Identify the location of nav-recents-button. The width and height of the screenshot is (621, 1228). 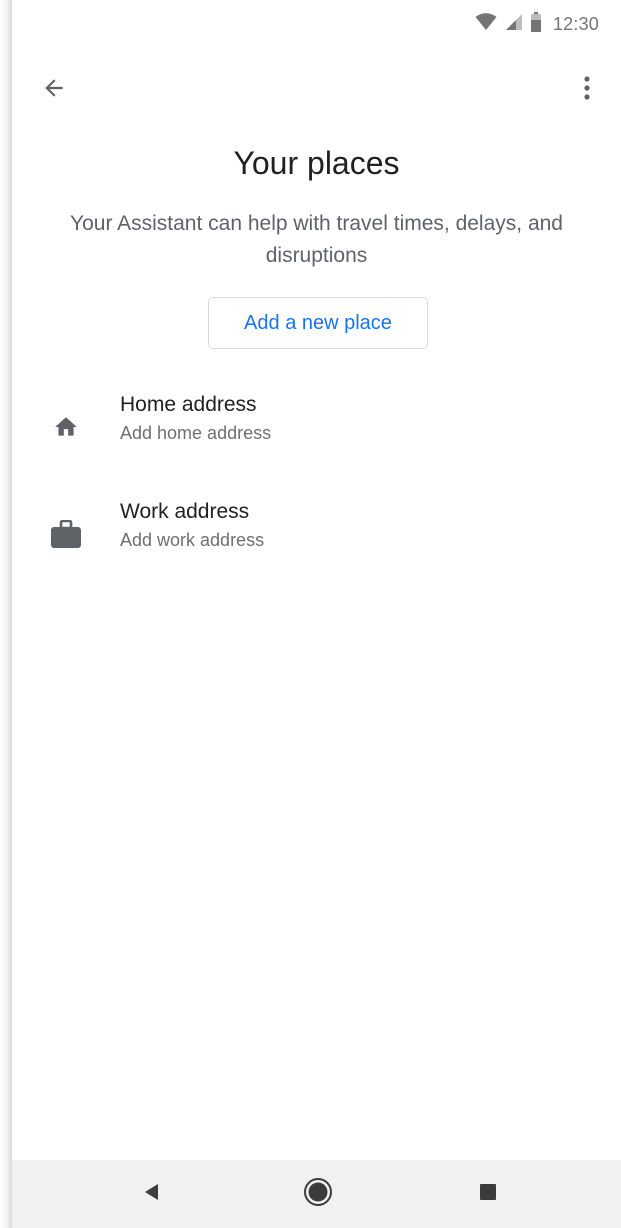
(488, 1194).